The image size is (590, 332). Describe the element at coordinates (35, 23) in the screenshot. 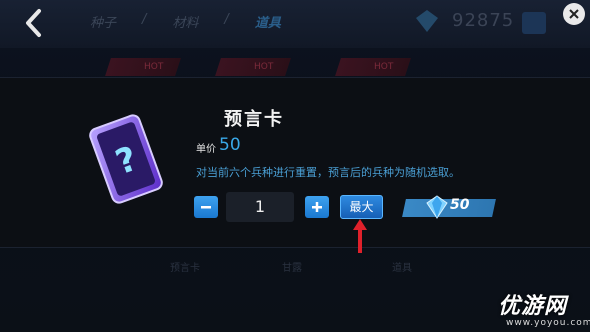

I see `back-arrow-icon` at that location.